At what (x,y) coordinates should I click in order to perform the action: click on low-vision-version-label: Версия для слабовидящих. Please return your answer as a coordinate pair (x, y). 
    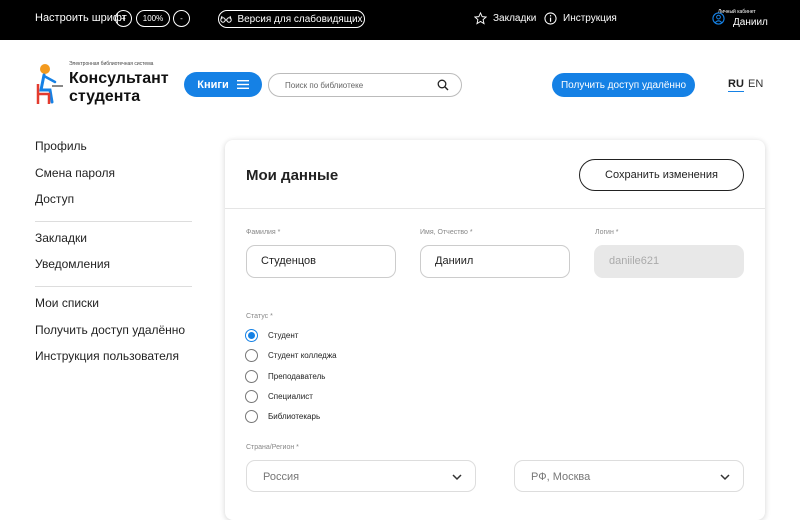
    Looking at the image, I should click on (300, 19).